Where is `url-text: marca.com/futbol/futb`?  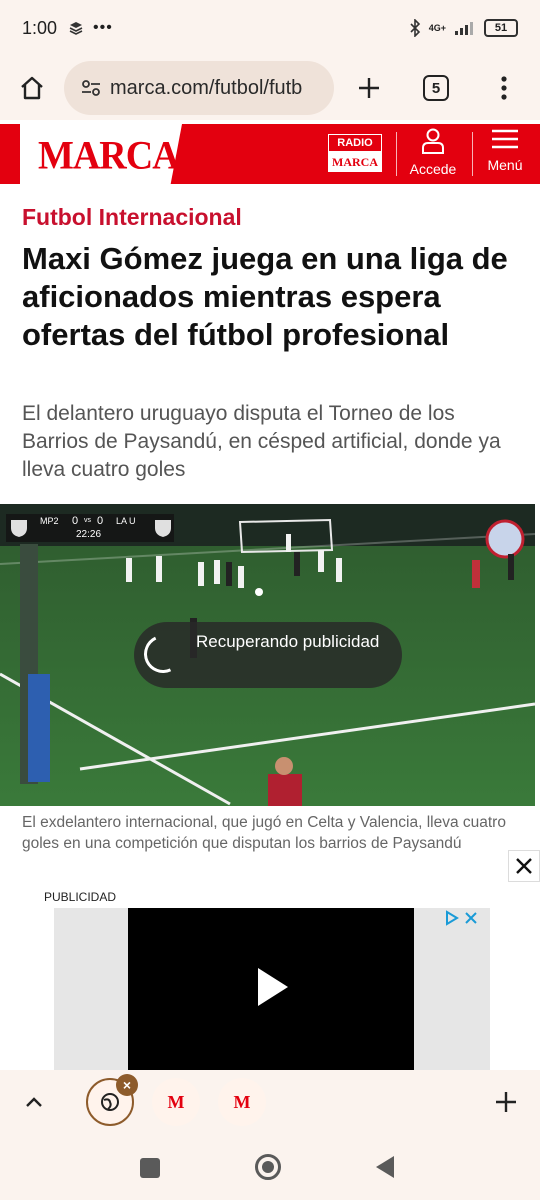
url-text: marca.com/futbol/futb is located at coordinates (206, 87).